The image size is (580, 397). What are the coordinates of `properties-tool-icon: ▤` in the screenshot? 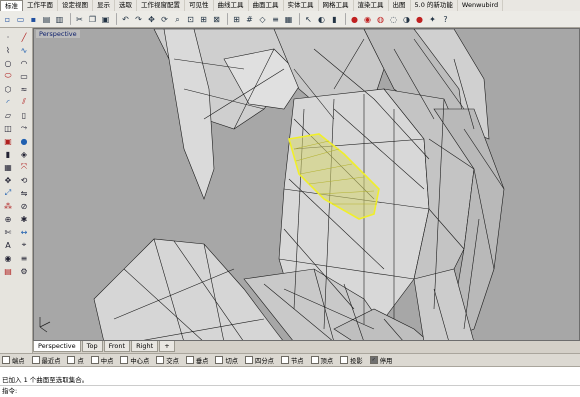 It's located at (8, 271).